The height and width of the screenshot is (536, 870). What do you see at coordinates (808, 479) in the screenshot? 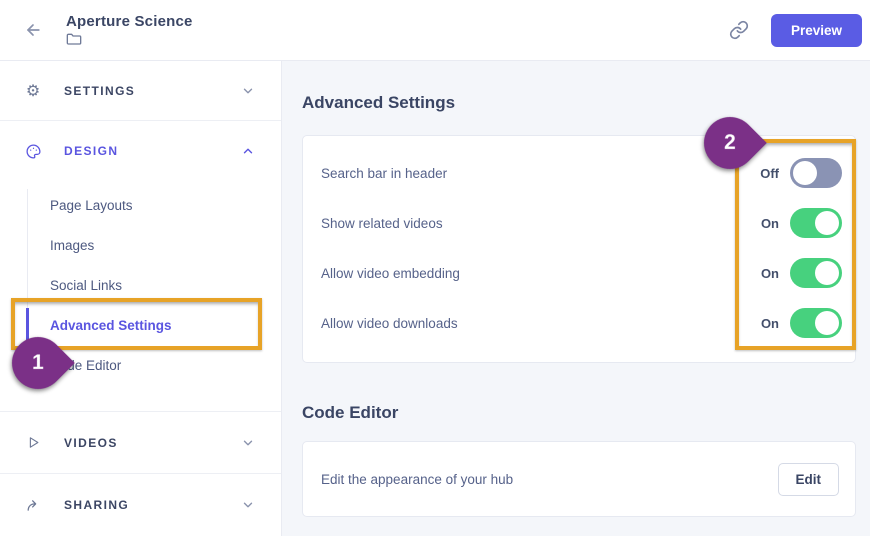
I see `edit-button: Edit` at bounding box center [808, 479].